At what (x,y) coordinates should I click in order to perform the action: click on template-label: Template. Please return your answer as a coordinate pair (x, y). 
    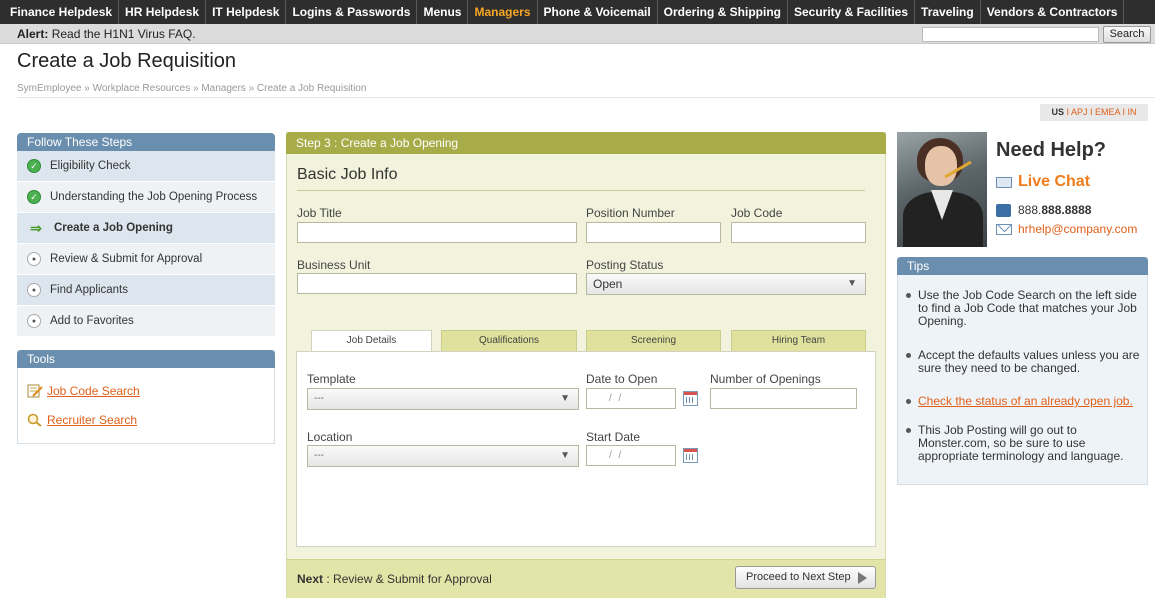
    Looking at the image, I should click on (331, 379).